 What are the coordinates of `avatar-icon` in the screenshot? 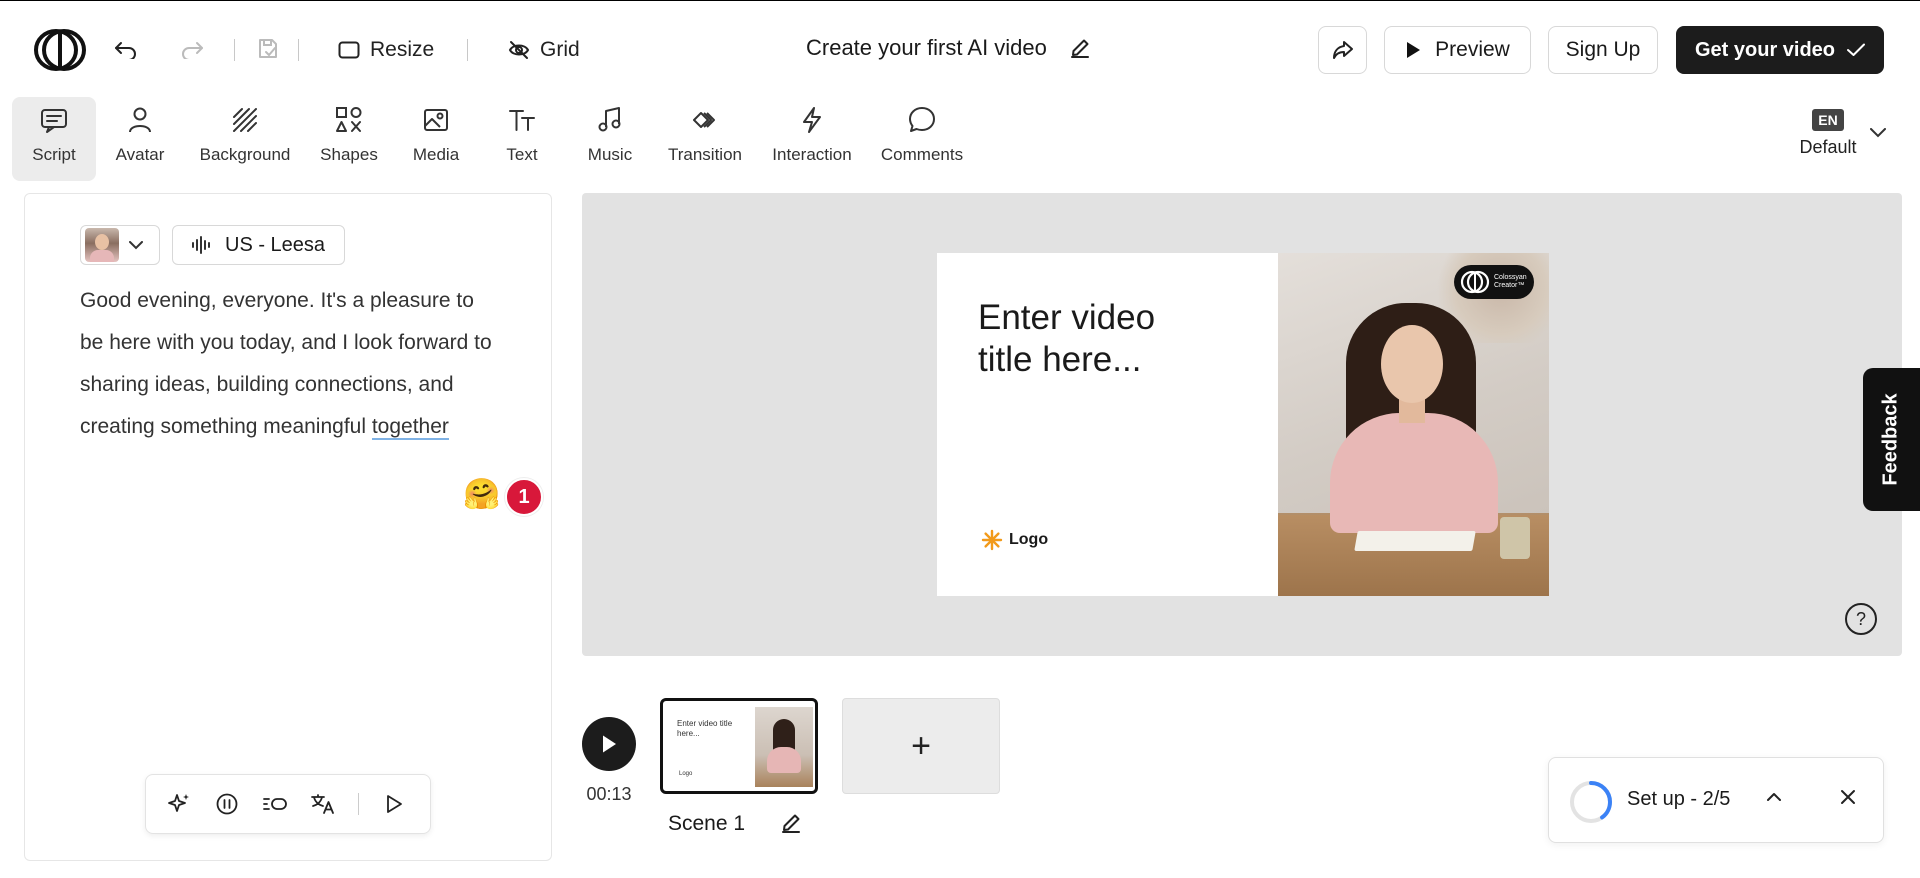 It's located at (140, 120).